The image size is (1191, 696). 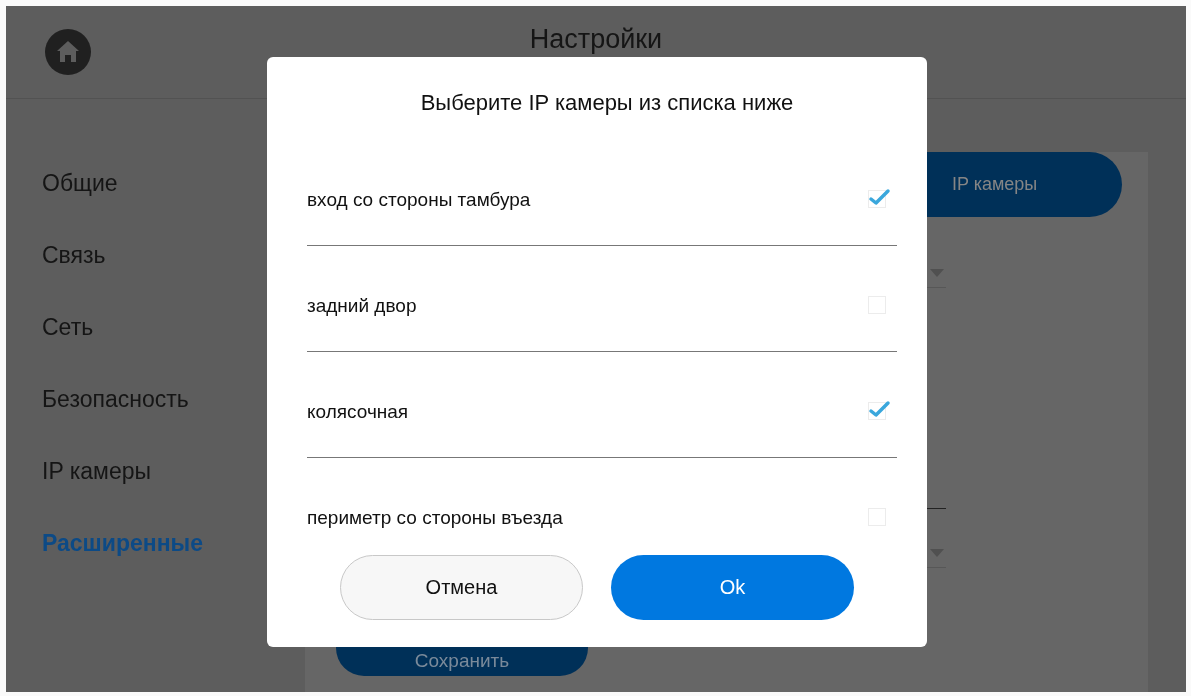 I want to click on sidebar-item: IP камеры, so click(x=96, y=471).